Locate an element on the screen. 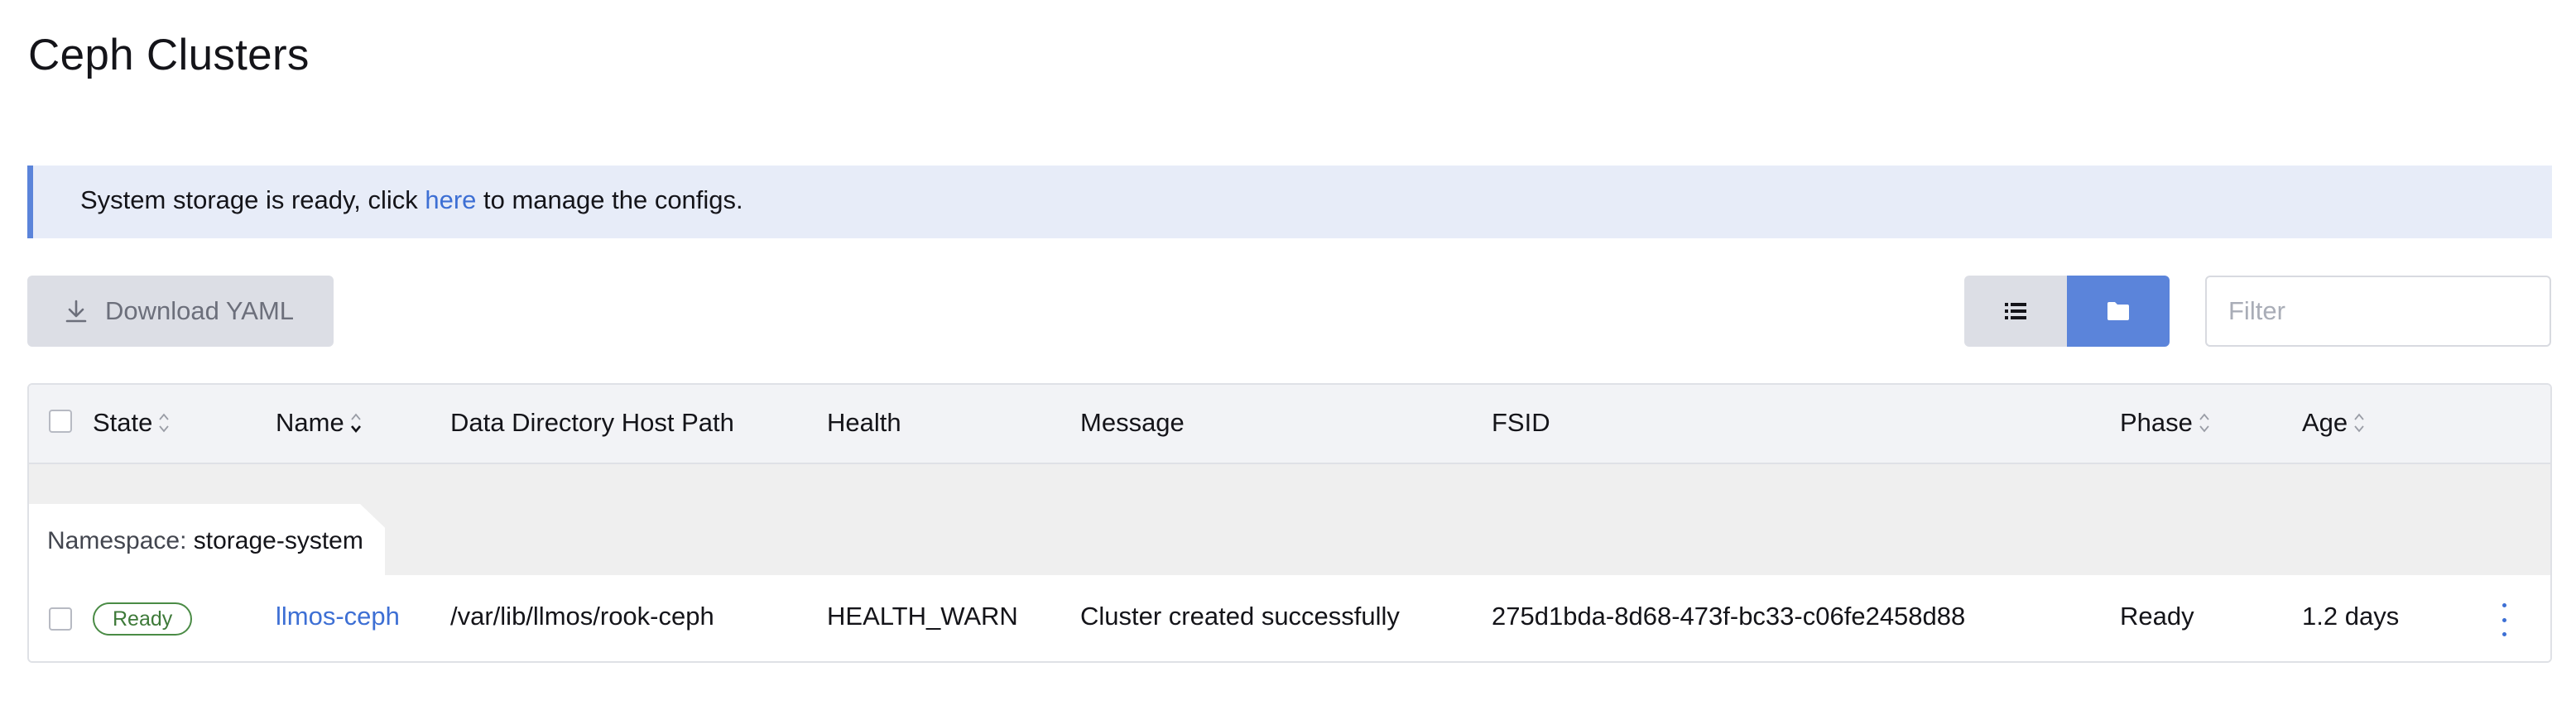 Image resolution: width=2576 pixels, height=710 pixels. column-label-message: Message is located at coordinates (1132, 422).